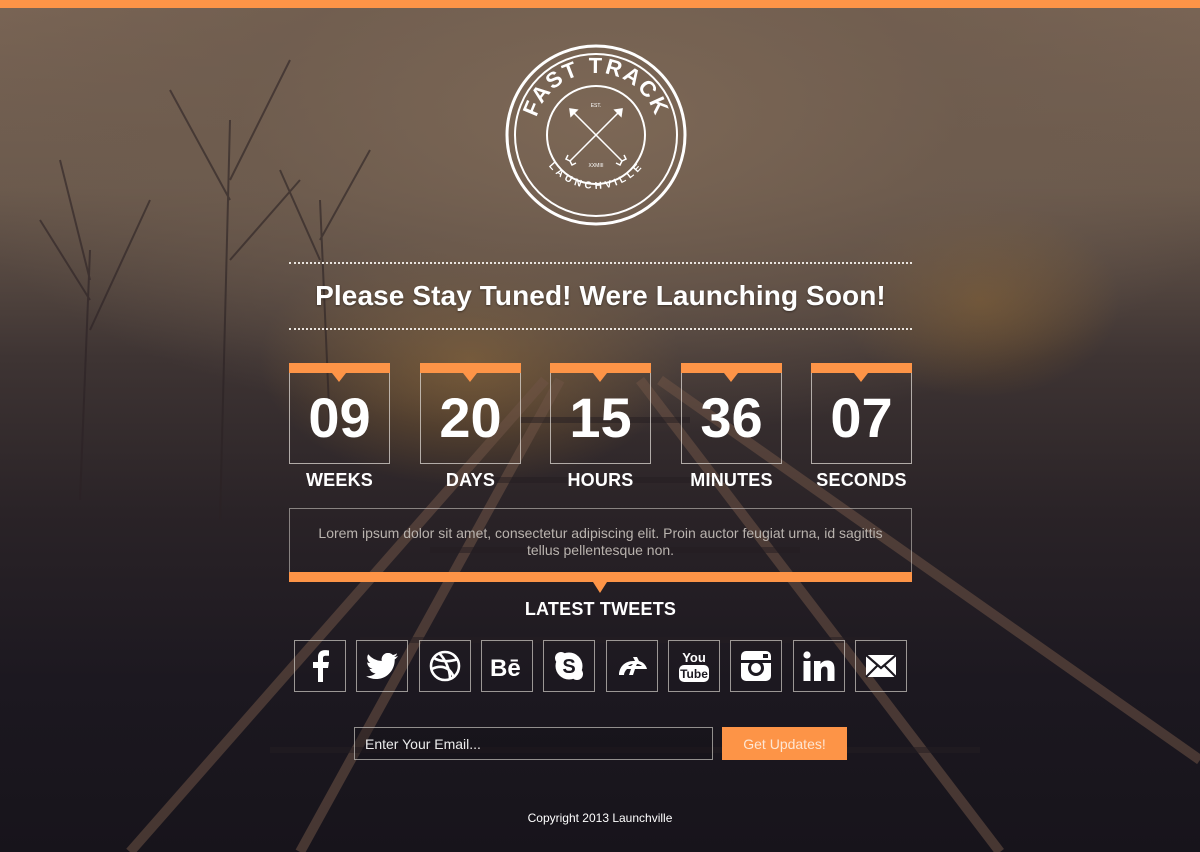 The width and height of the screenshot is (1200, 852). I want to click on top-accent-bar, so click(600, 4).